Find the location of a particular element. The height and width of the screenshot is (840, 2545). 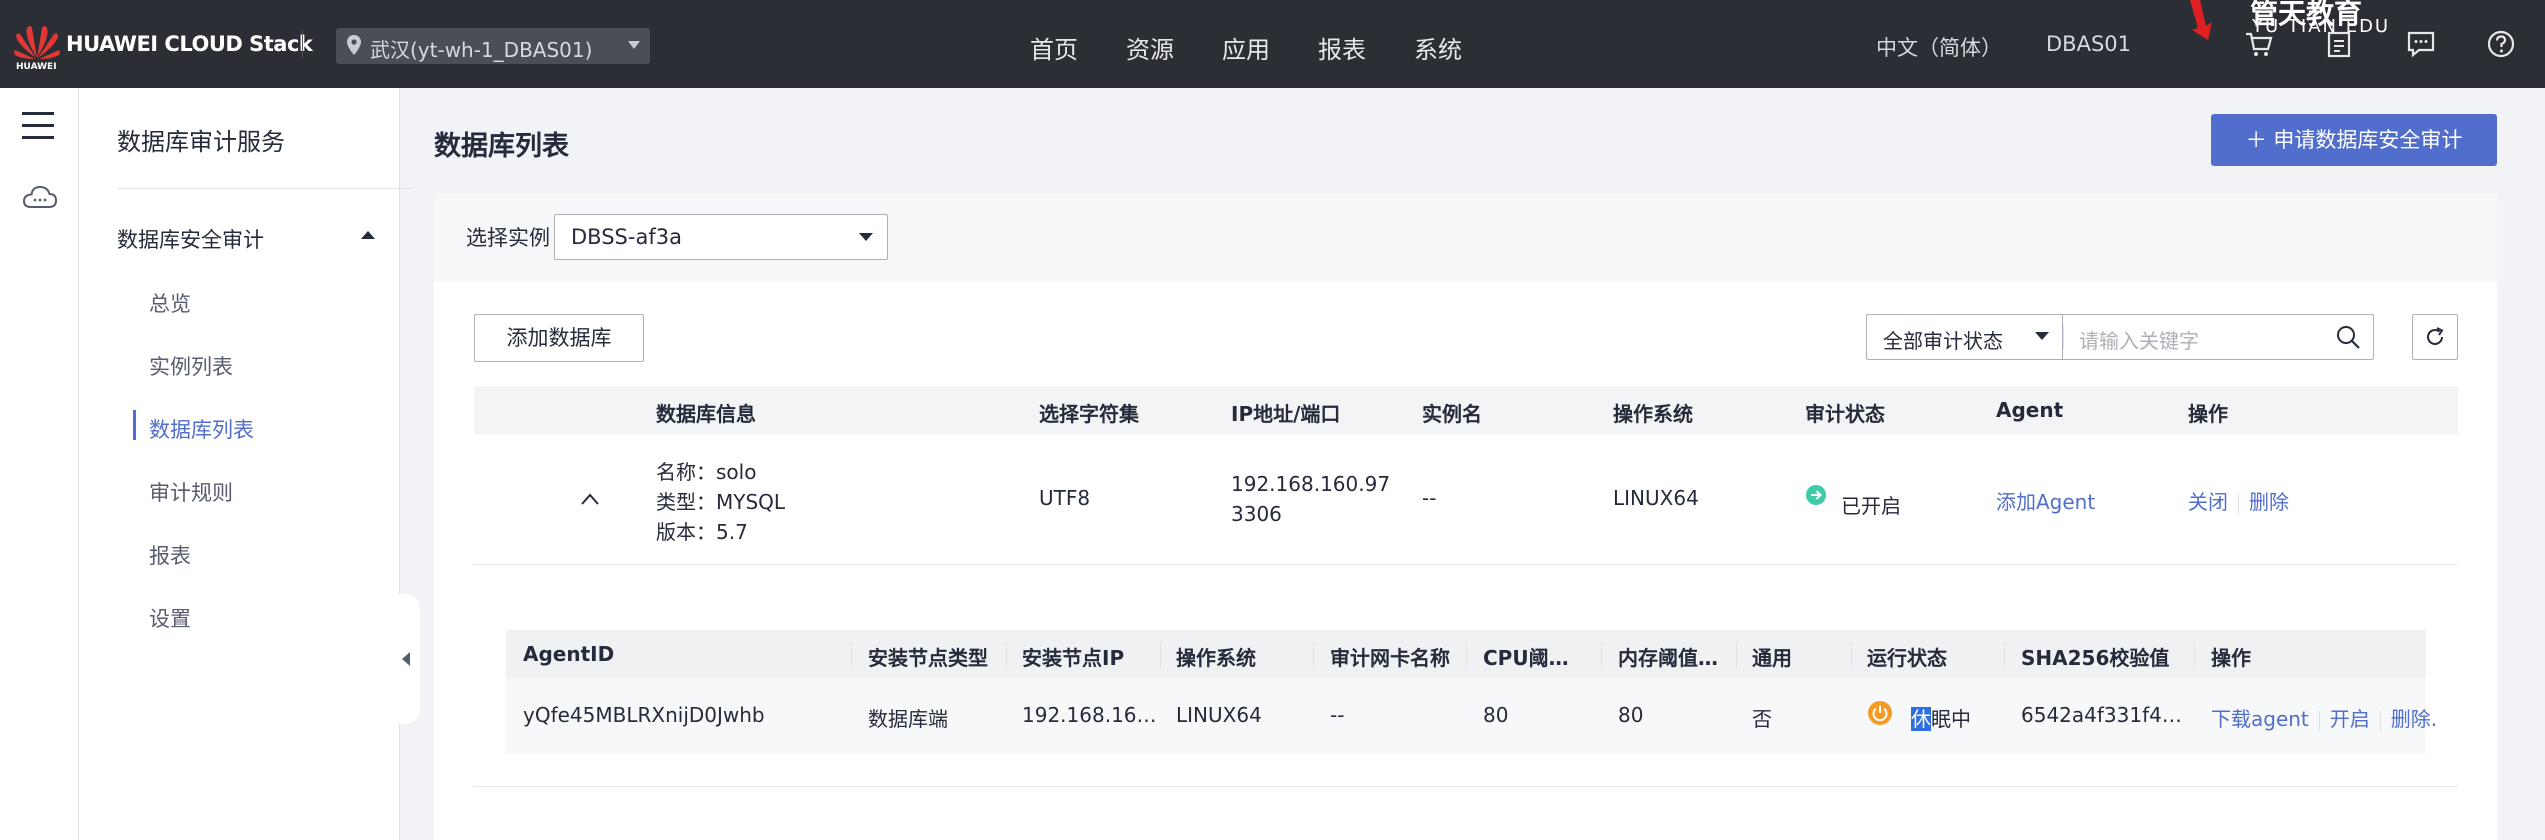

db-instance: -- is located at coordinates (1429, 498).